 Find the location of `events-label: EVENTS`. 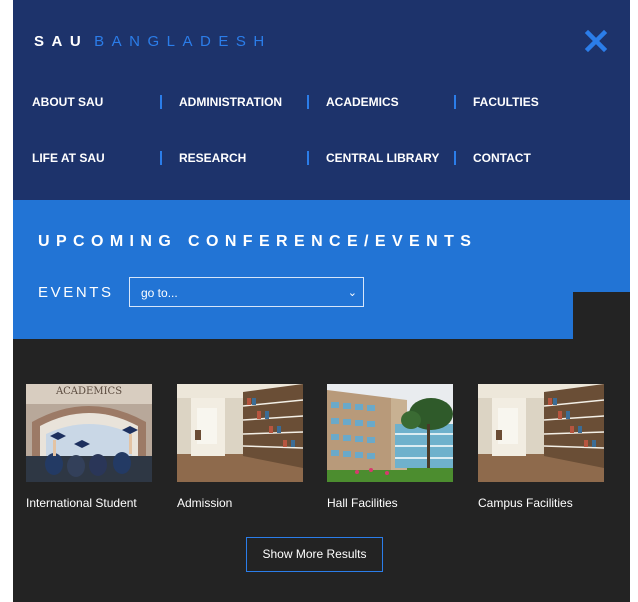

events-label: EVENTS is located at coordinates (76, 292).